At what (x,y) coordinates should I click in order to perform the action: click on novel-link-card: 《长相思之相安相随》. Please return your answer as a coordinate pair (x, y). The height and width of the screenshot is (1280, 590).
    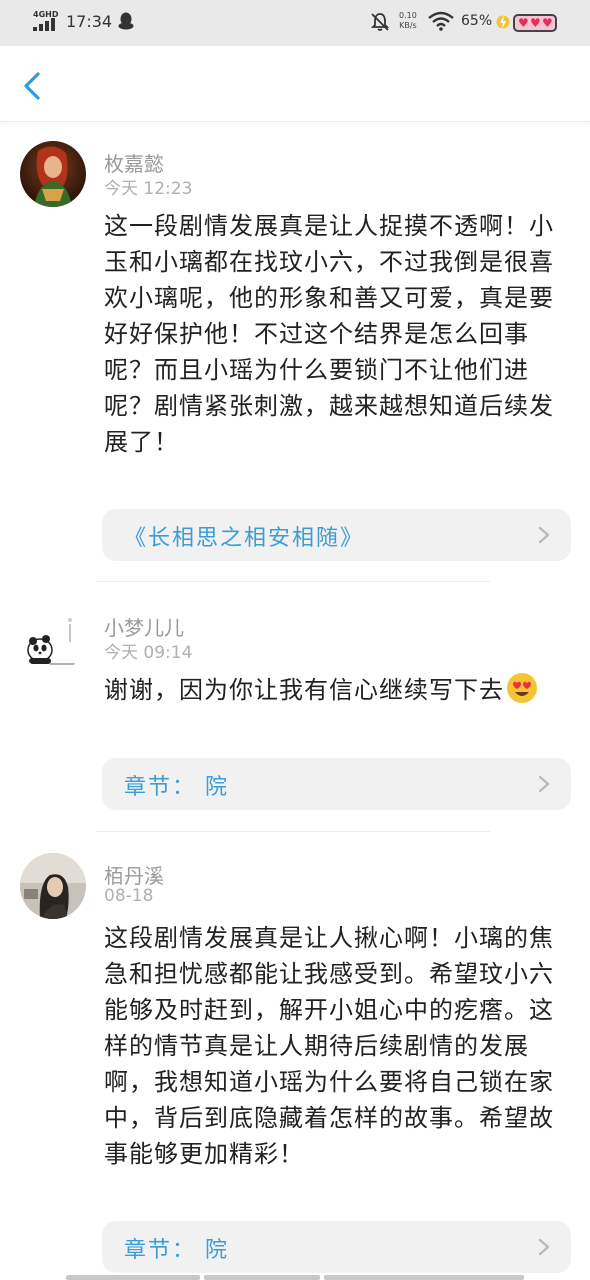
    Looking at the image, I should click on (336, 535).